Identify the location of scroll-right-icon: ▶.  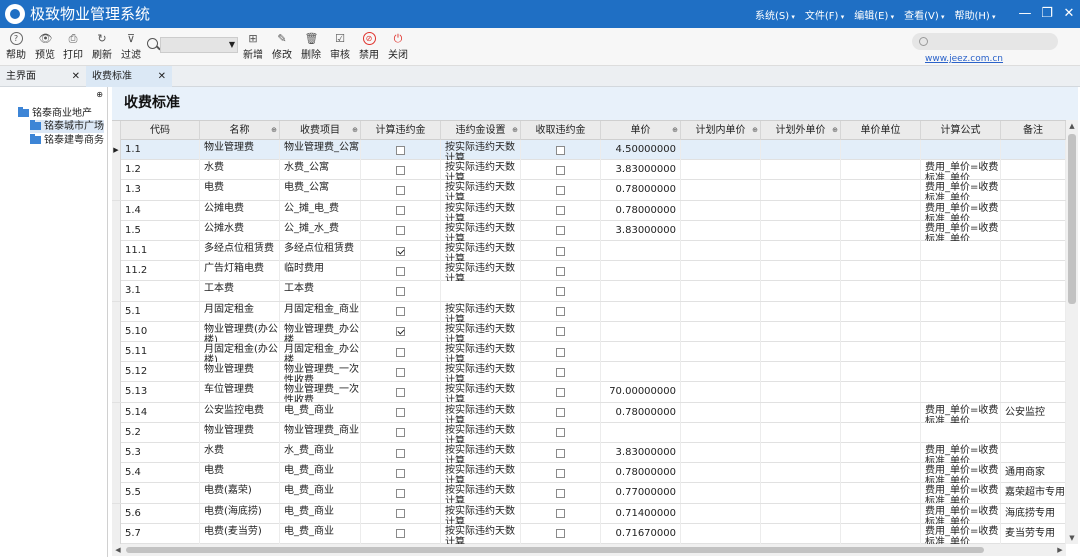
(1060, 550).